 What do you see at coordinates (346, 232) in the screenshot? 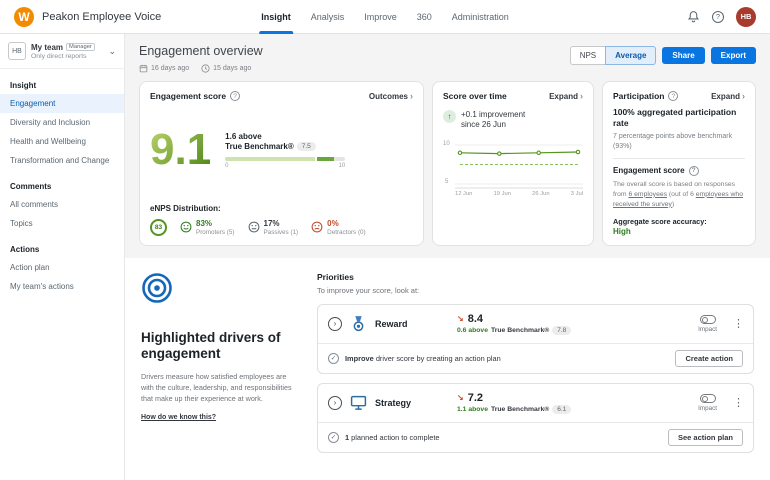
I see `detractors-label: Detractors (0)` at bounding box center [346, 232].